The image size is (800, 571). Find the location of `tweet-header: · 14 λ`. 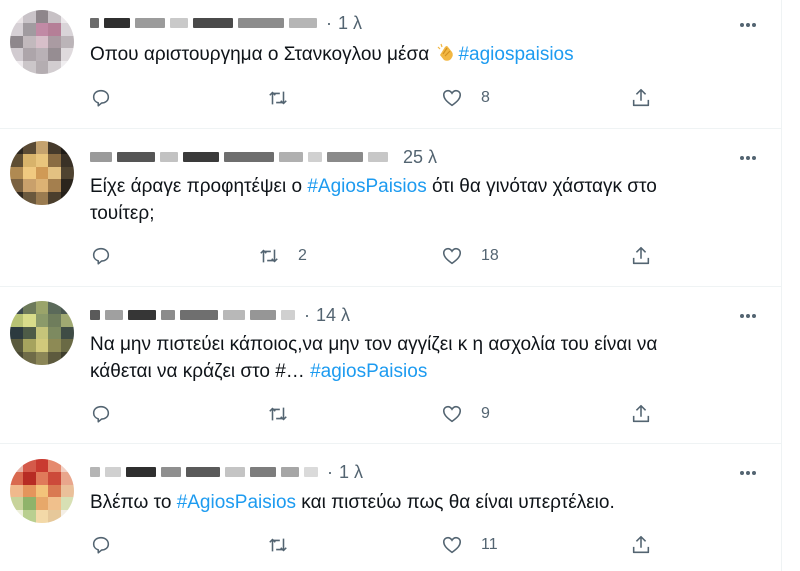

tweet-header: · 14 λ is located at coordinates (220, 315).